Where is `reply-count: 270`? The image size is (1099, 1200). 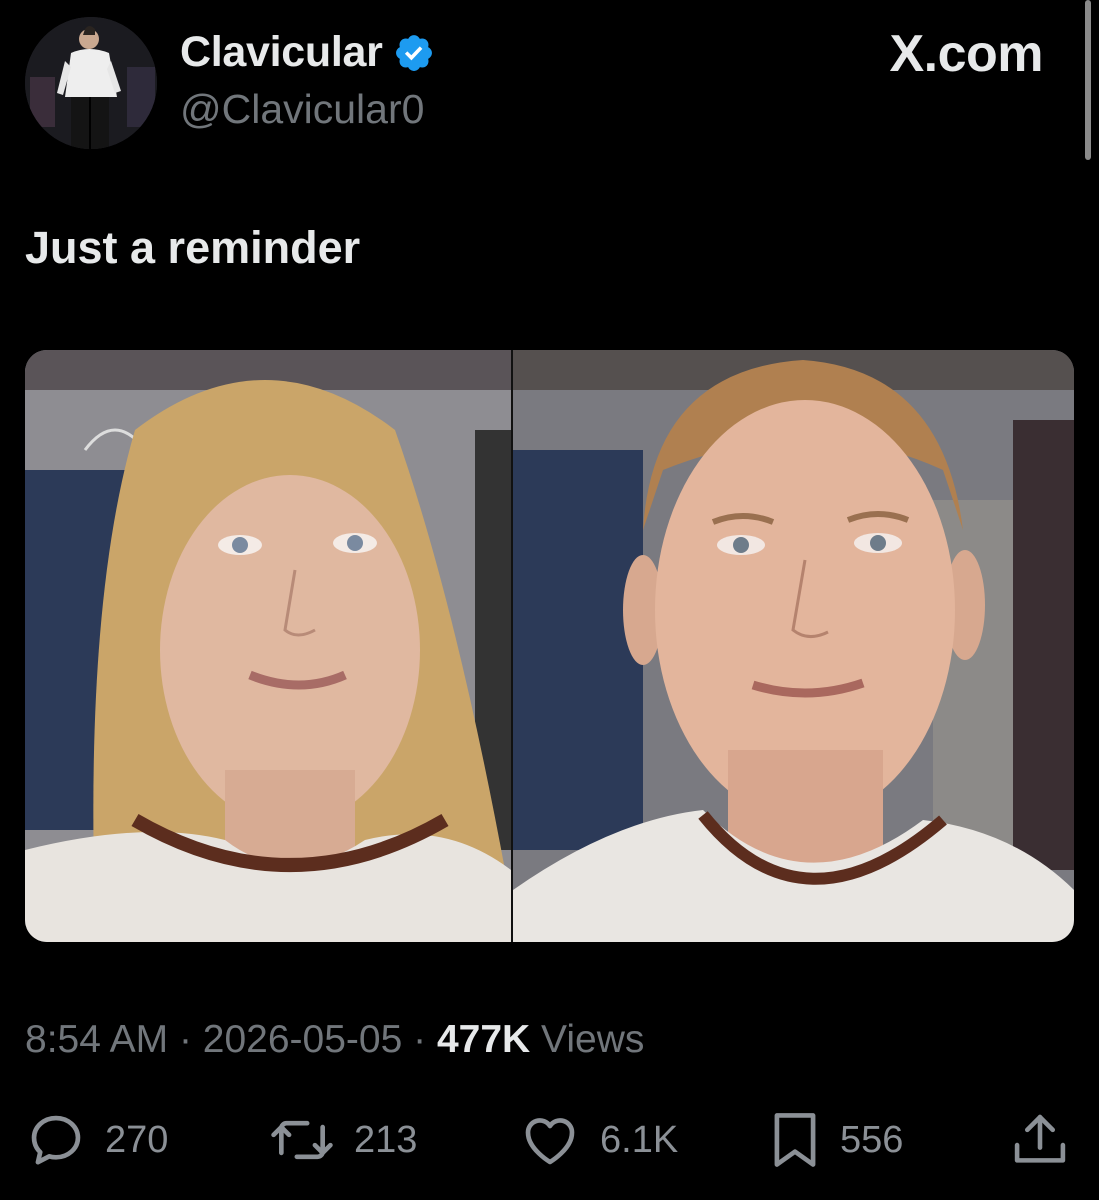
reply-count: 270 is located at coordinates (137, 1139).